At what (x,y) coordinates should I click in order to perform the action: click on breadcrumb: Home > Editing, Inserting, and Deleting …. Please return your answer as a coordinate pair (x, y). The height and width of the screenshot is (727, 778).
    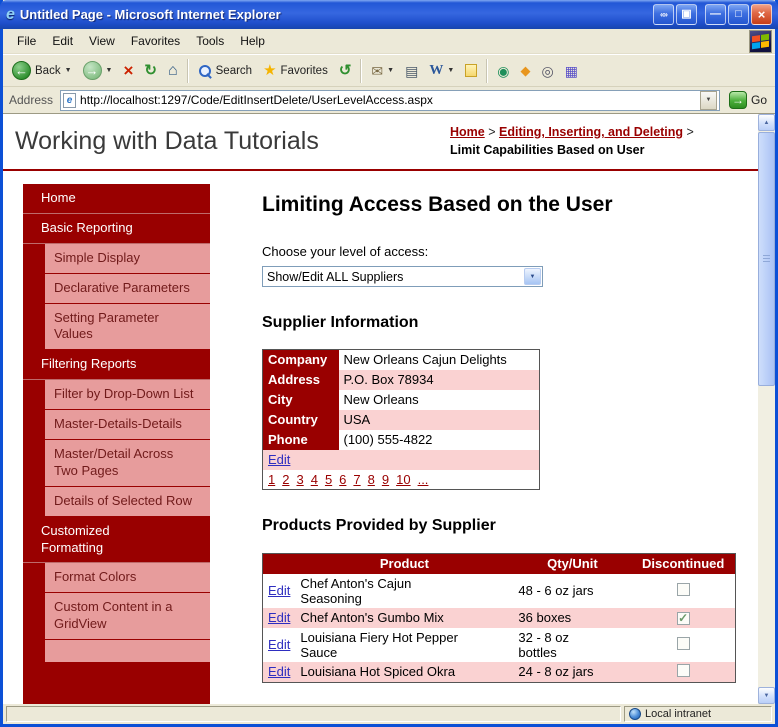
    Looking at the image, I should click on (600, 141).